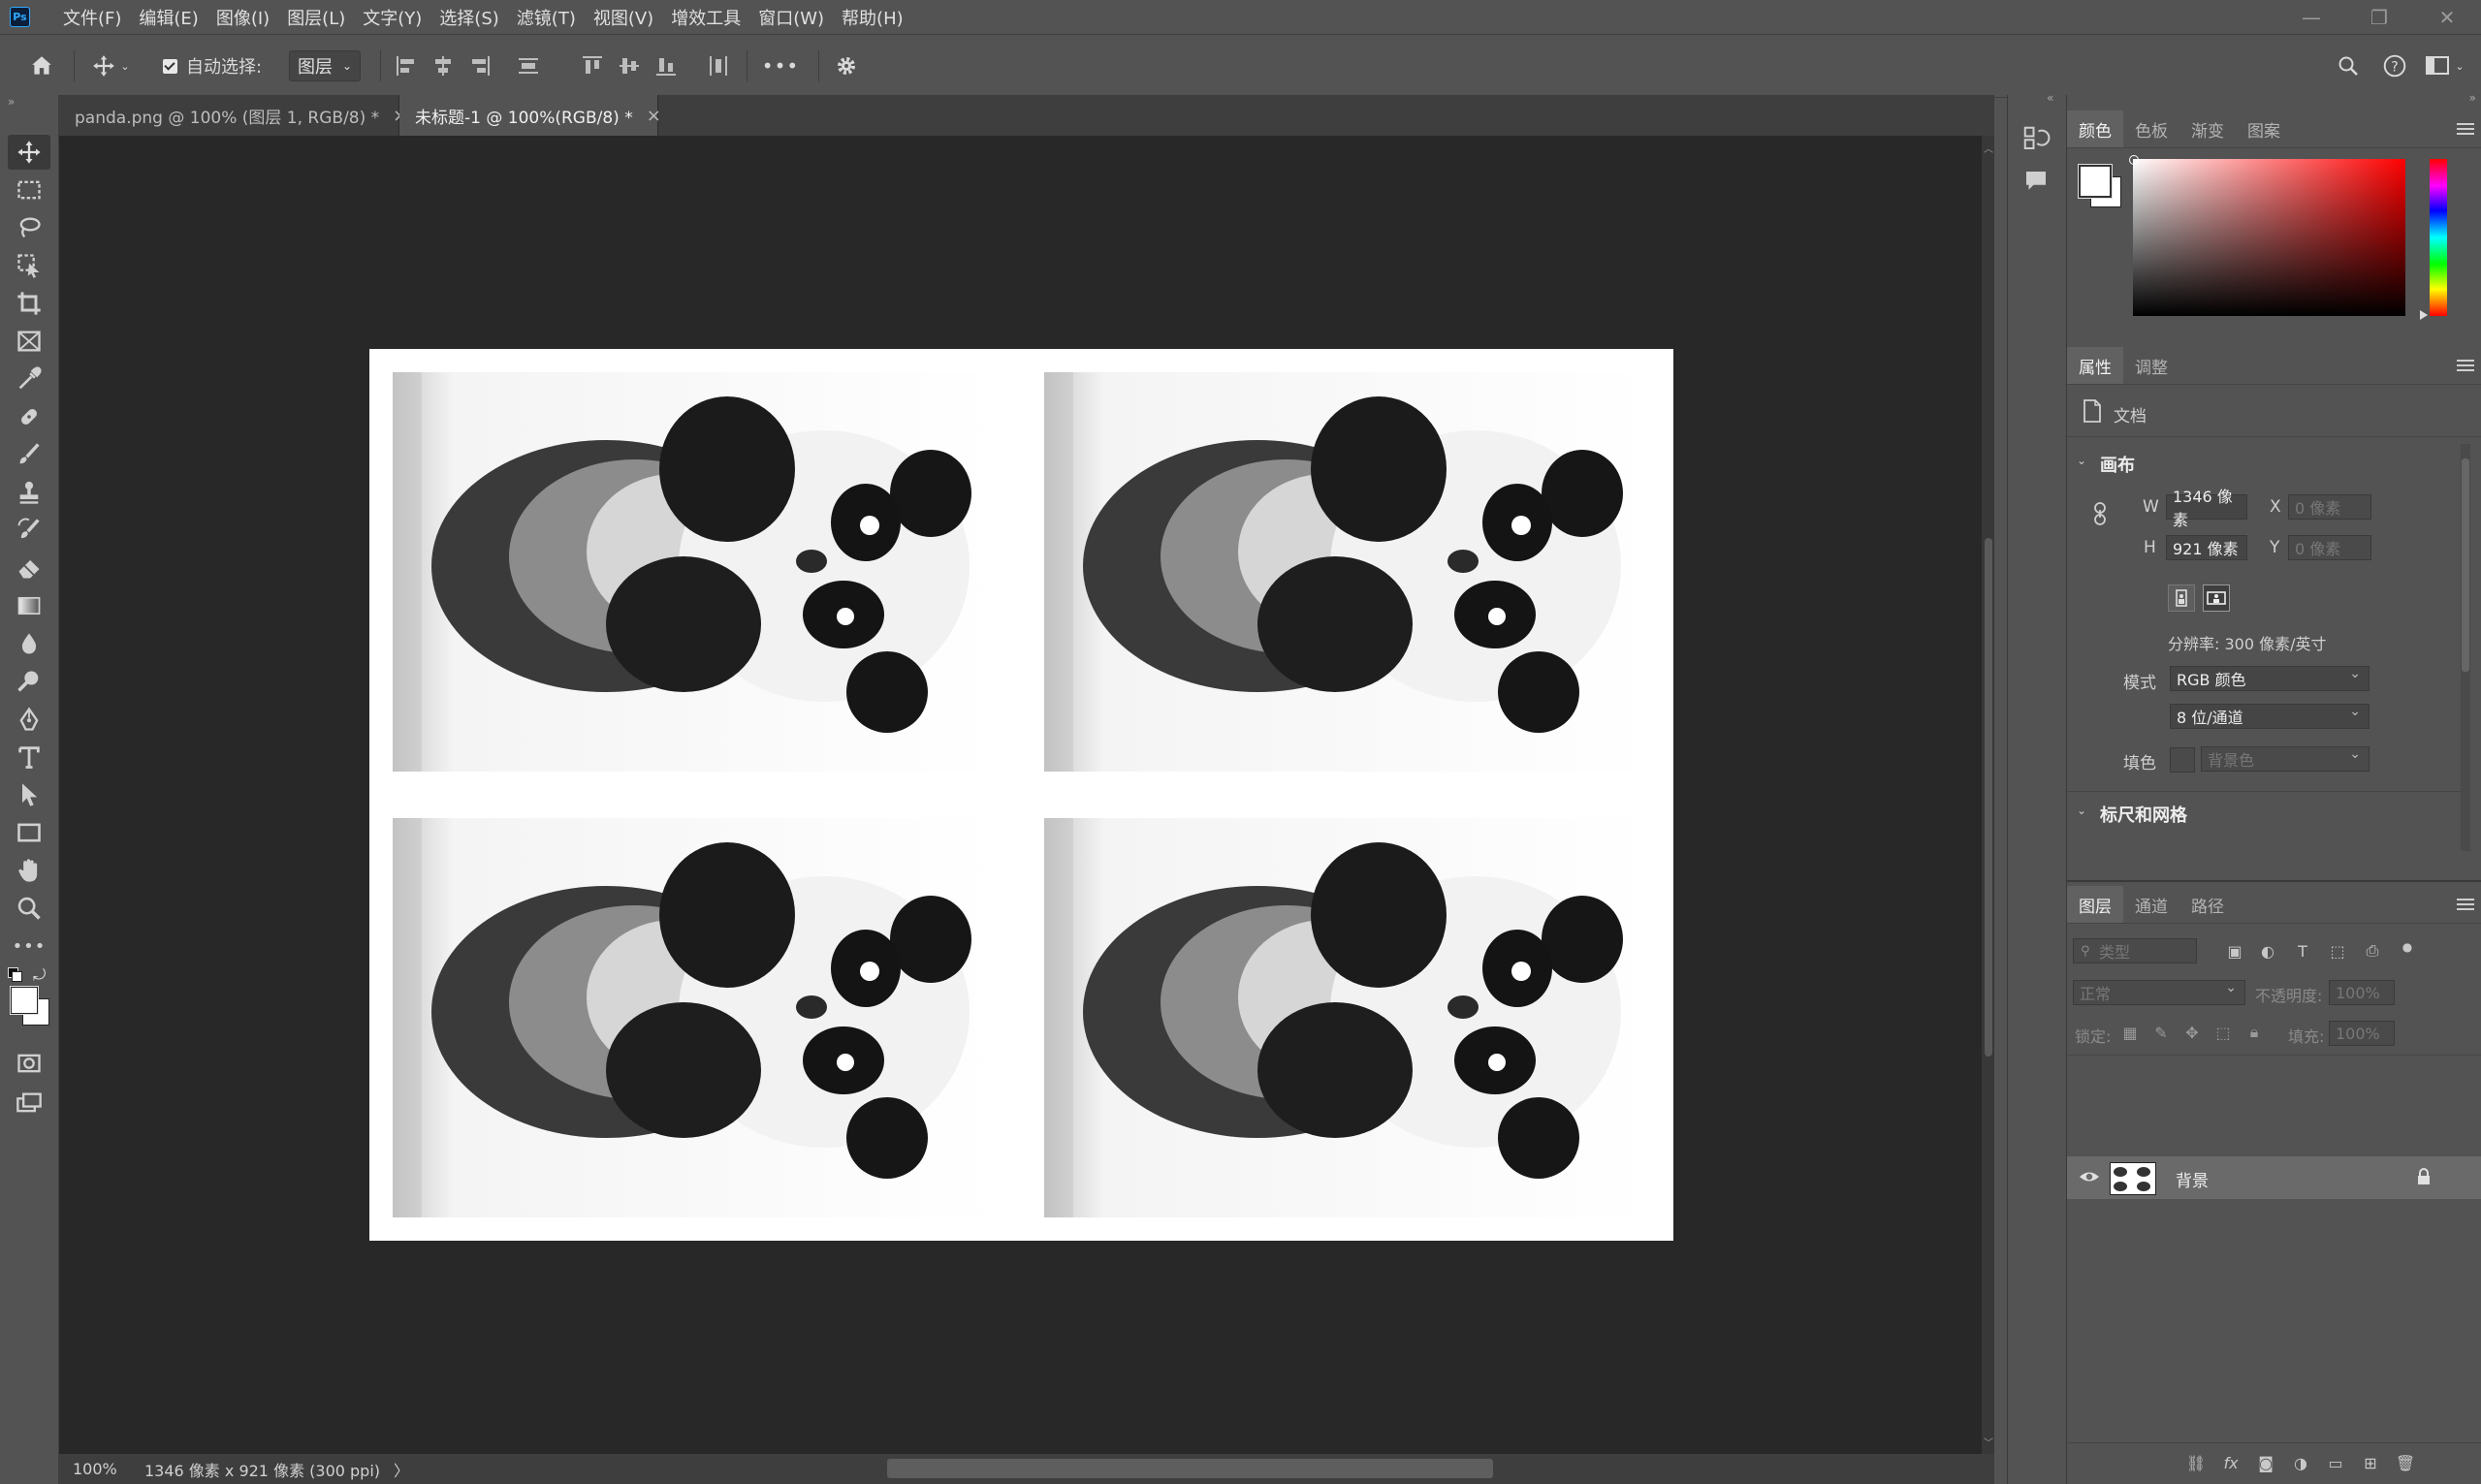 The image size is (2481, 1484). What do you see at coordinates (2362, 993) in the screenshot?
I see `opacity-field: 100%` at bounding box center [2362, 993].